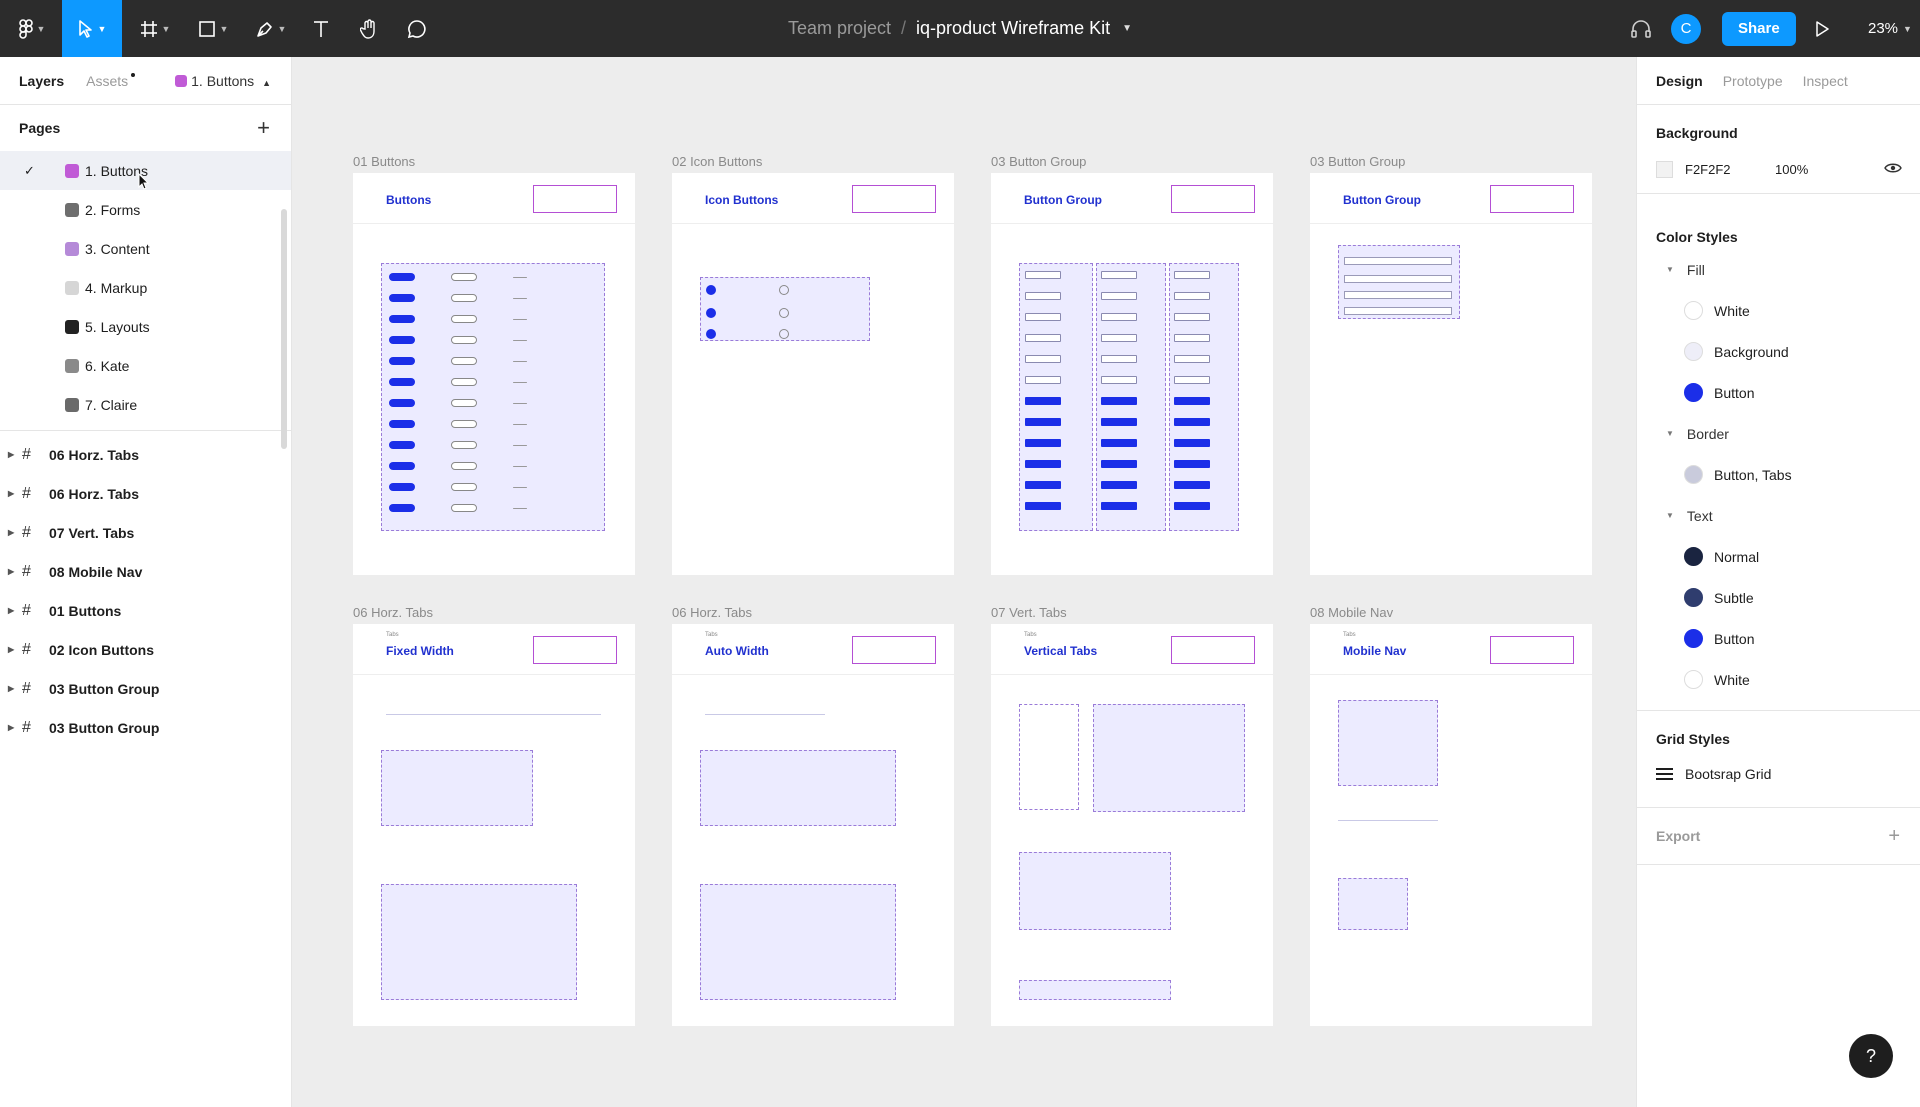 This screenshot has width=1920, height=1107. What do you see at coordinates (72, 326) in the screenshot?
I see `monitor-icon` at bounding box center [72, 326].